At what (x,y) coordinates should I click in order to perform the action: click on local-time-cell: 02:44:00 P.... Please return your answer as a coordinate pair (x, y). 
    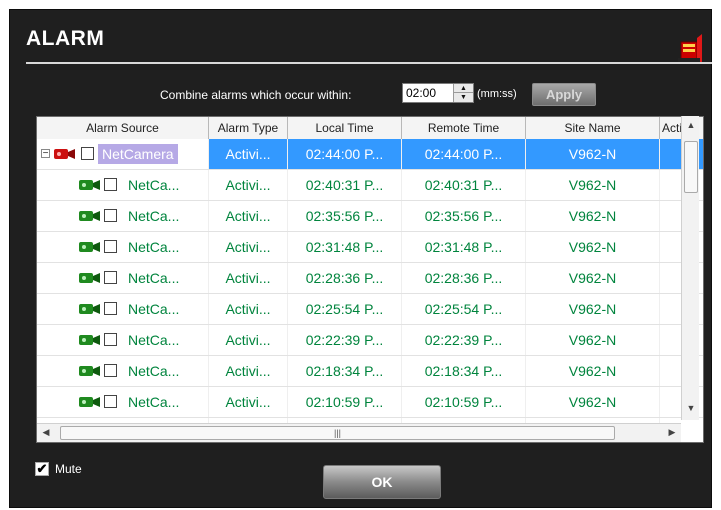
    Looking at the image, I should click on (345, 154).